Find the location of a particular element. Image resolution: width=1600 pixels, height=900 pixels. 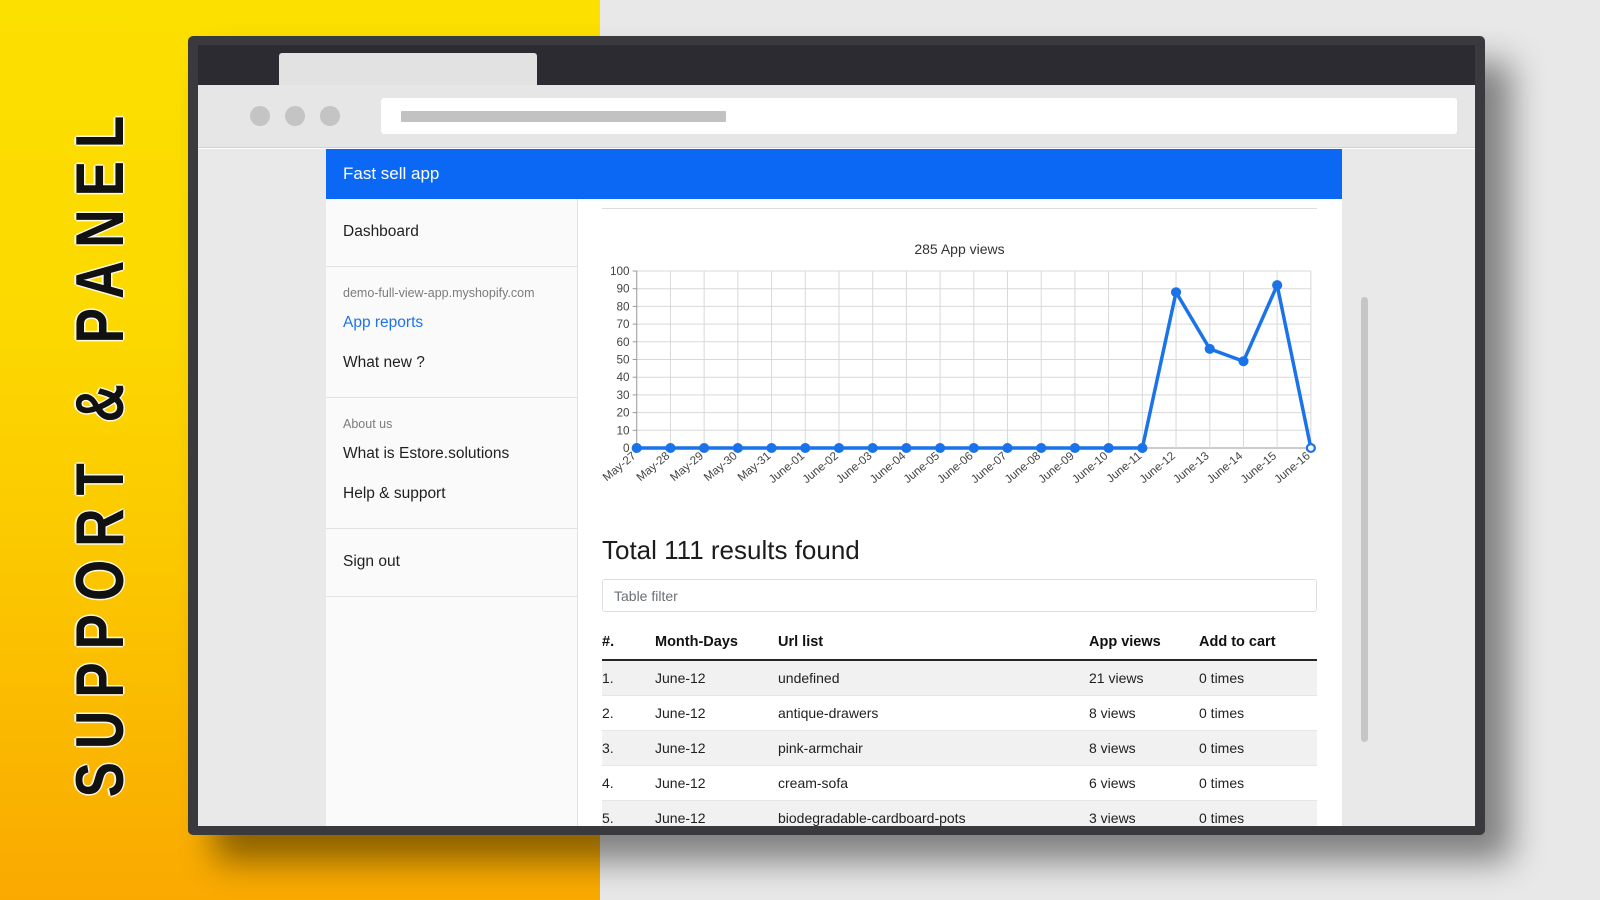

chart-y-tick-label: 10 is located at coordinates (623, 430).